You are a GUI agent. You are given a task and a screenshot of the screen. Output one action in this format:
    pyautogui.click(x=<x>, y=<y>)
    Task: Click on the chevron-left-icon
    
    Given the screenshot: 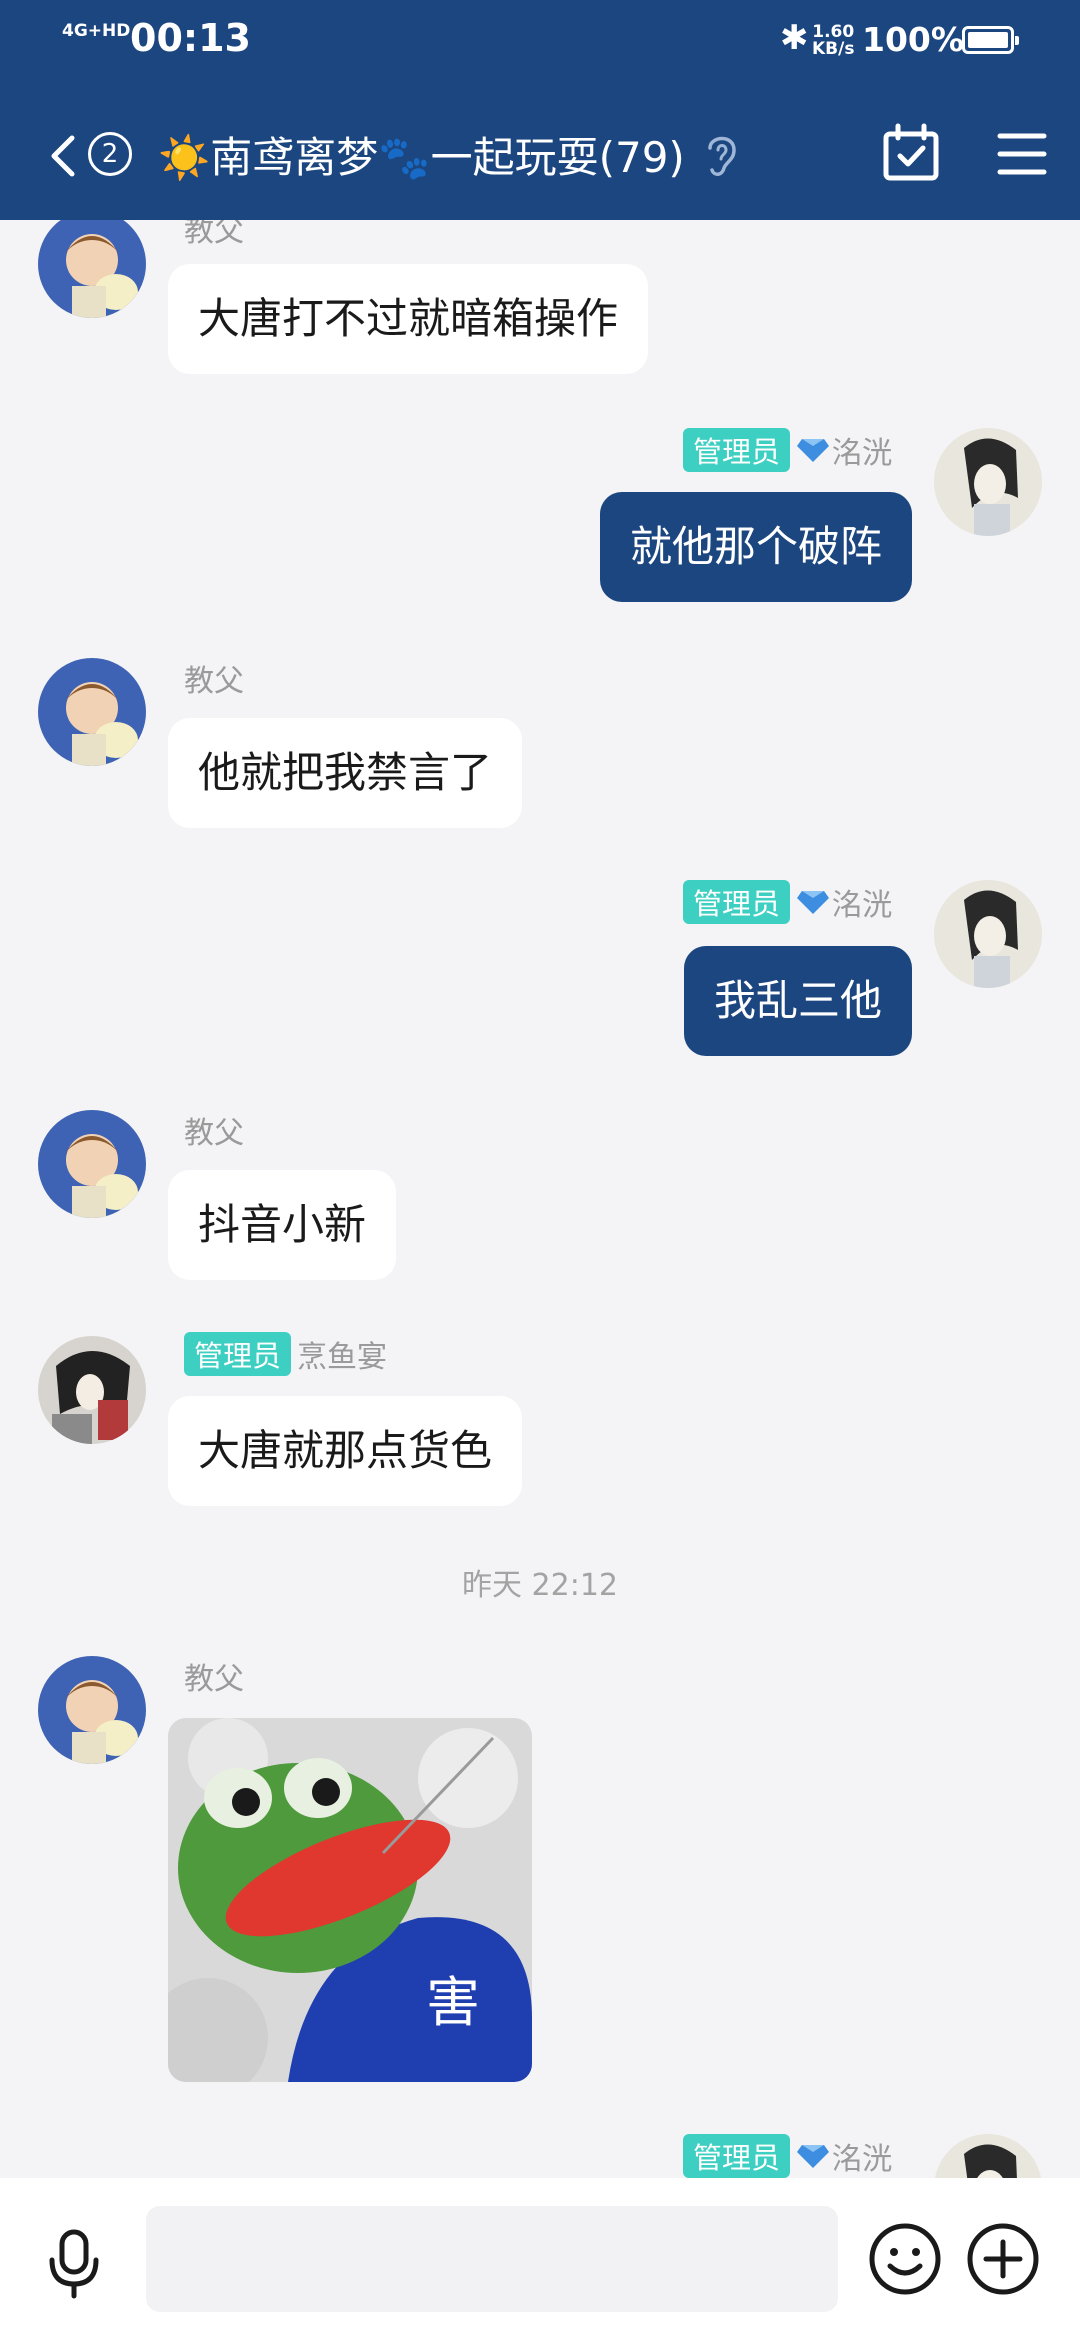 What is the action you would take?
    pyautogui.click(x=66, y=156)
    